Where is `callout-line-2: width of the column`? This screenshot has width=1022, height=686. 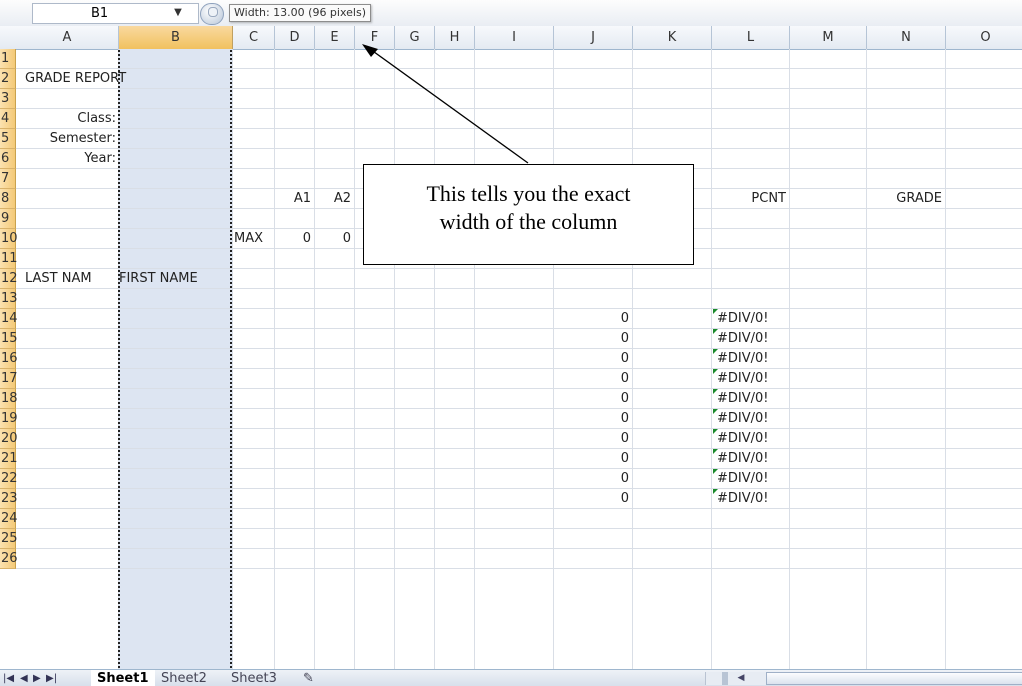
callout-line-2: width of the column is located at coordinates (528, 221).